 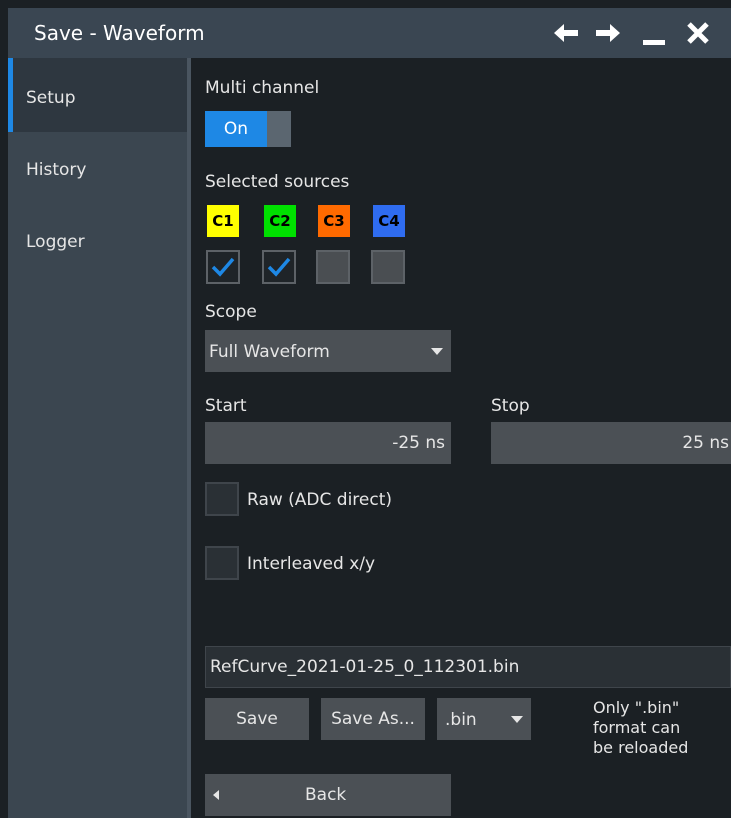 I want to click on channel-c1-badge: C1, so click(x=223, y=221).